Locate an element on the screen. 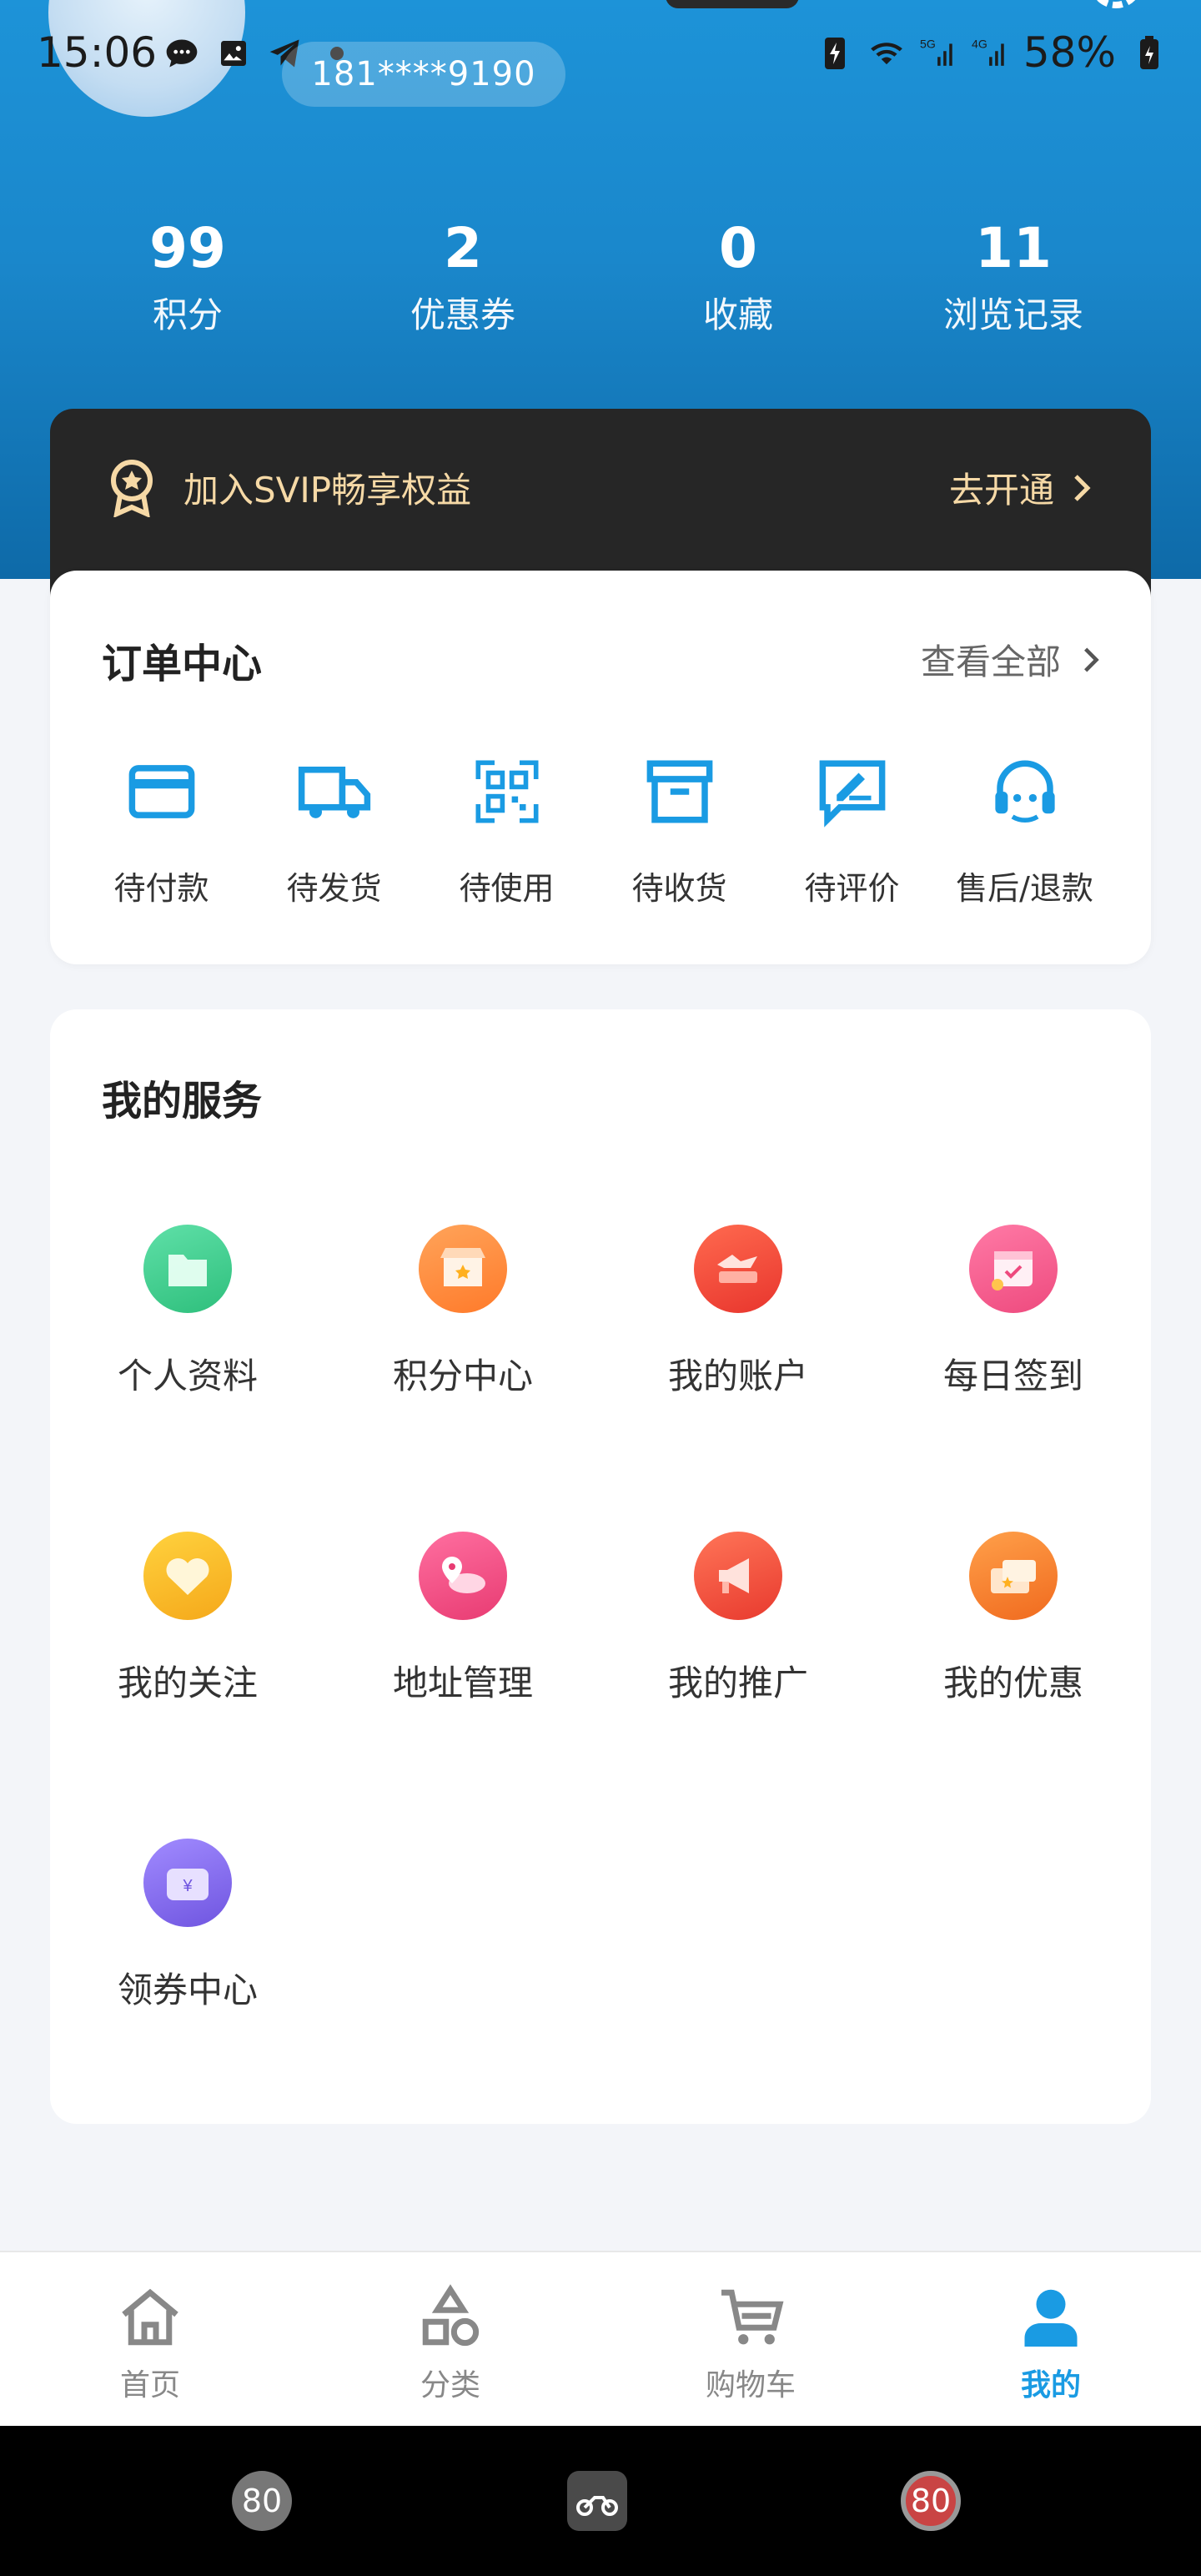 This screenshot has width=1201, height=2576. service-label: 领券中心 is located at coordinates (188, 1990).